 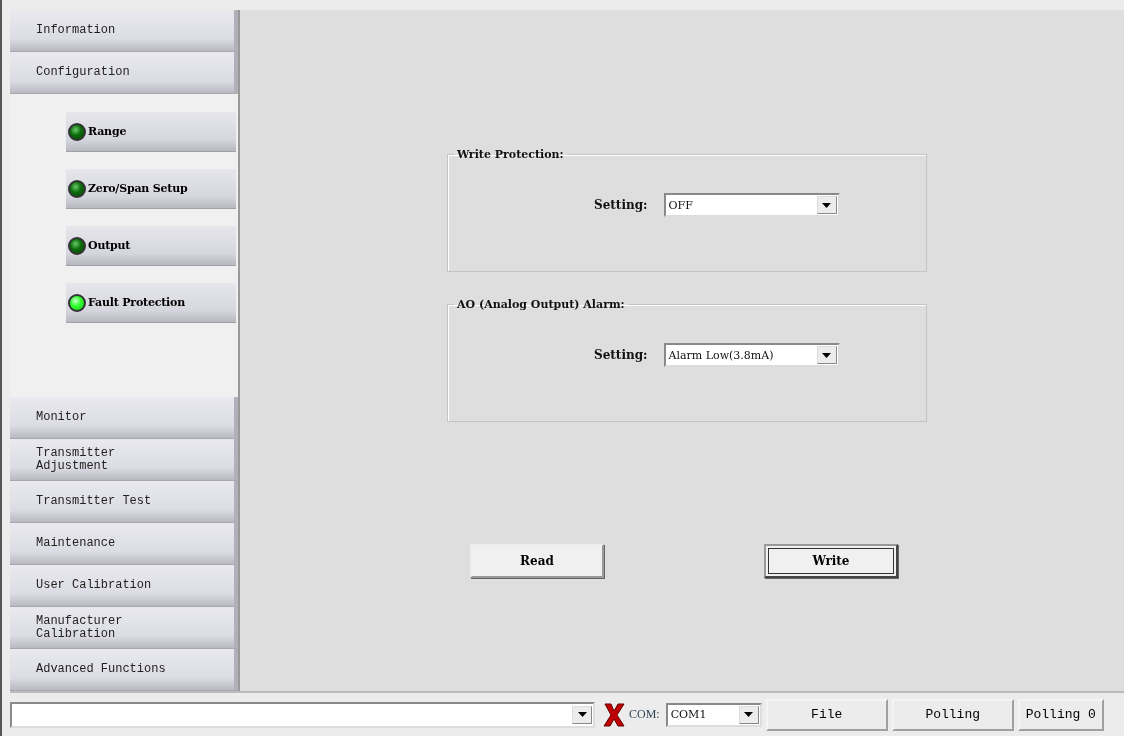 What do you see at coordinates (537, 561) in the screenshot?
I see `action-button: Read` at bounding box center [537, 561].